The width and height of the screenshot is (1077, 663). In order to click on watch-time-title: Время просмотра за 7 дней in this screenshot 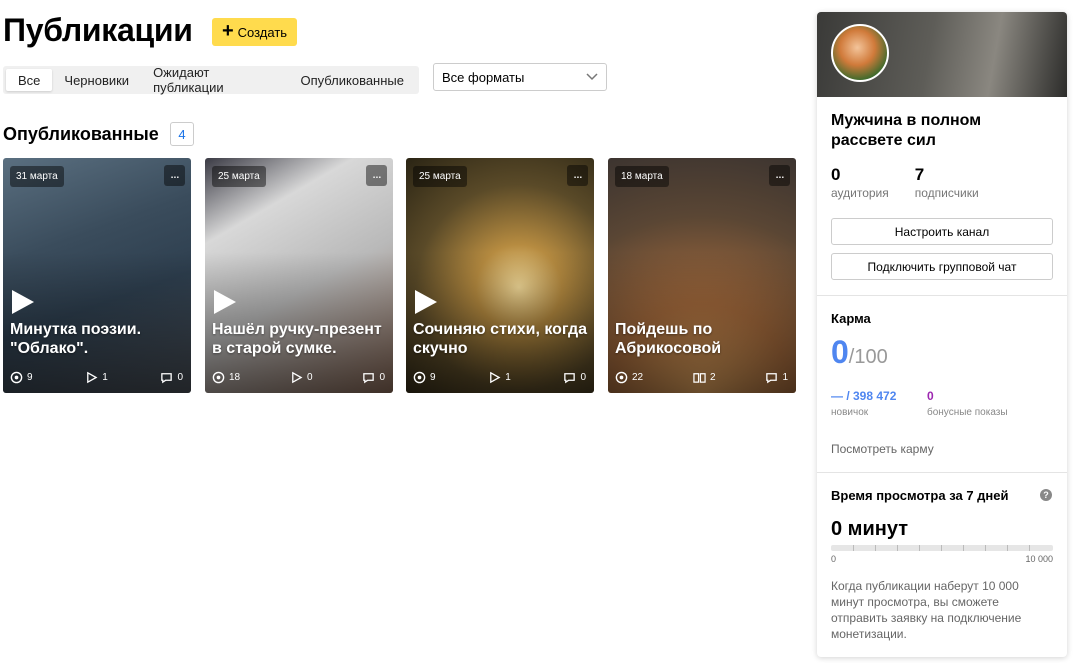, I will do `click(920, 495)`.